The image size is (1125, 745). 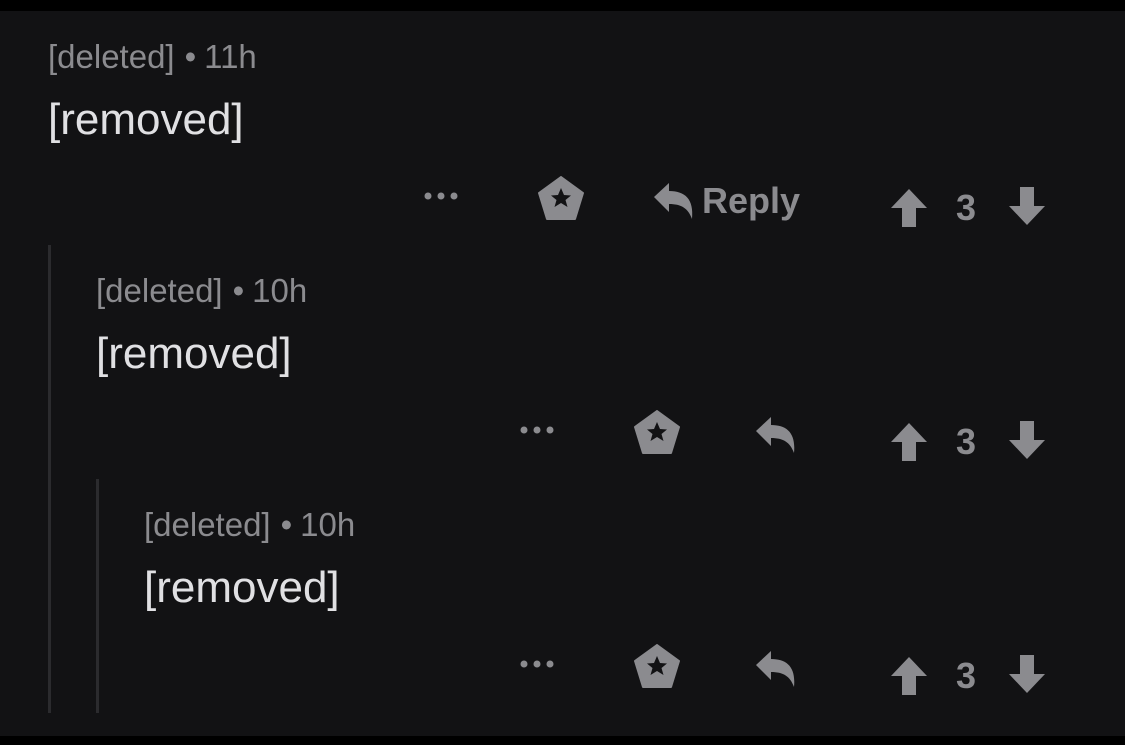 I want to click on comment-meta: [deleted] • 11h, so click(x=152, y=57).